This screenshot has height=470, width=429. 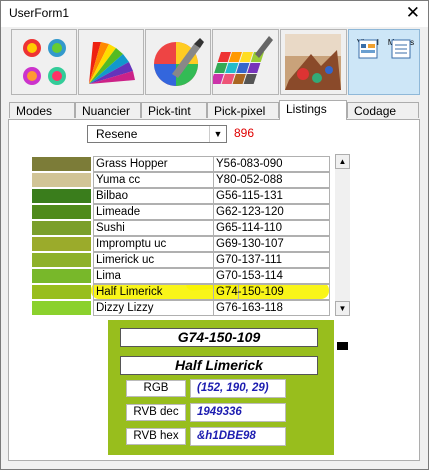 I want to click on rgb-value: (152, 190, 29), so click(x=238, y=388).